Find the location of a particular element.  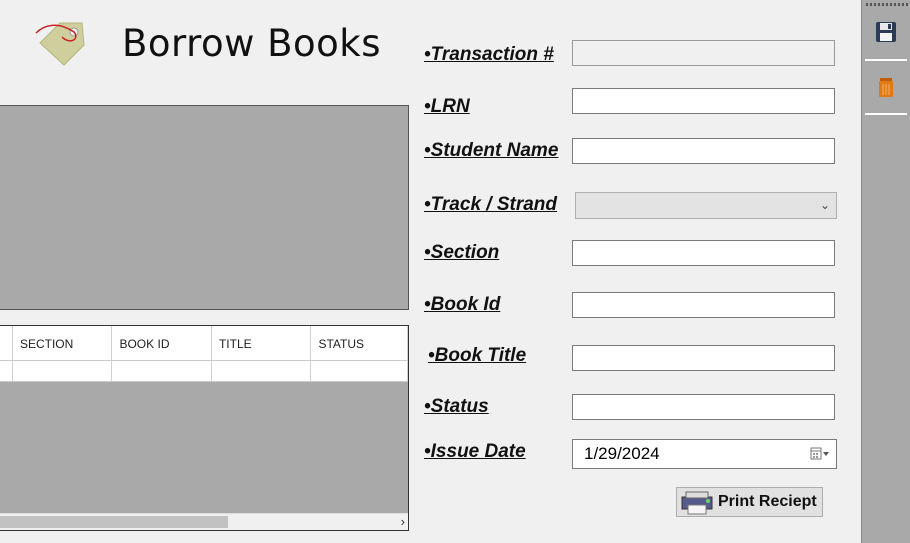

transaction-field is located at coordinates (703, 53).